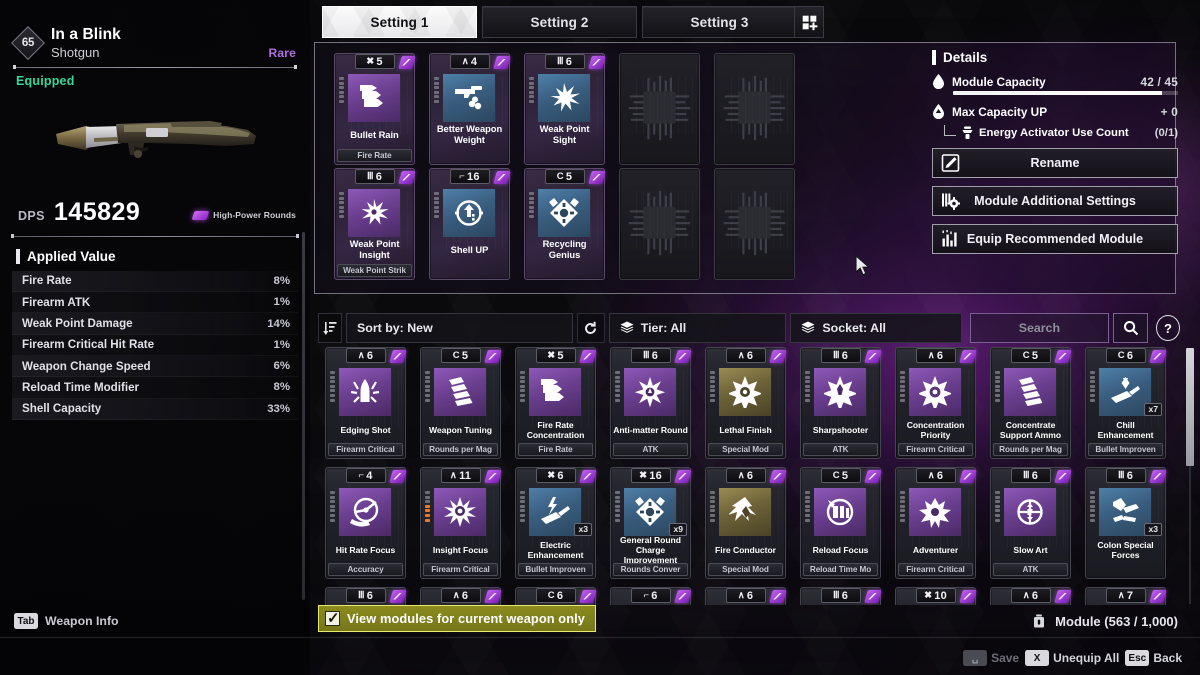  I want to click on module-card: ∧ 6 Adventurer Firearm Critical, so click(936, 523).